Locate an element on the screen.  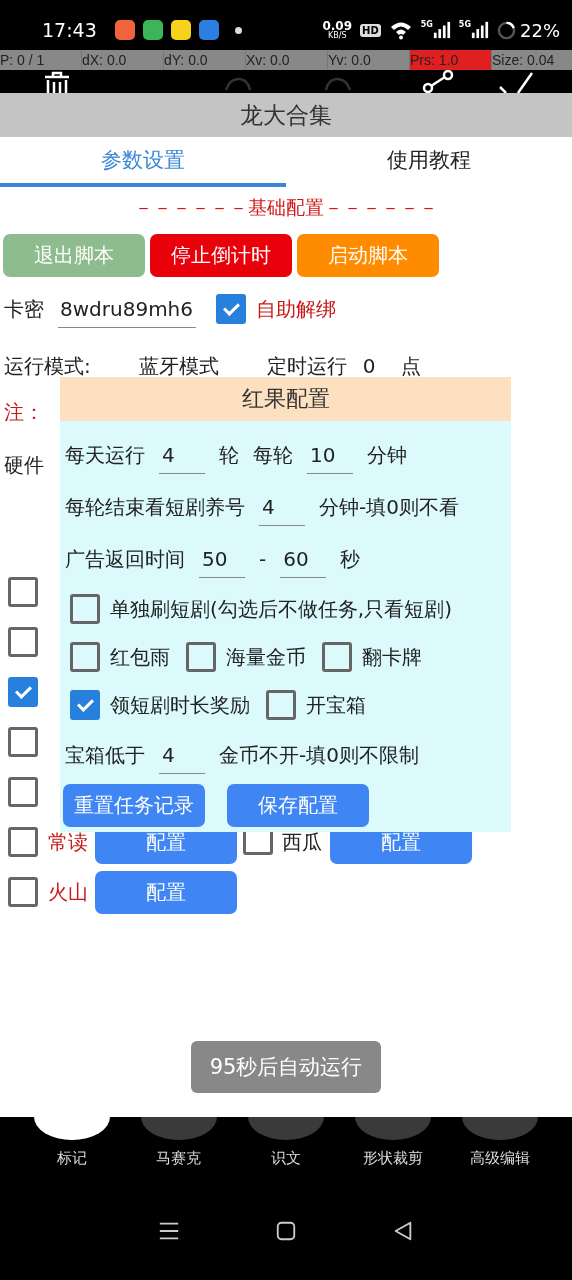
pointer-stat: dY: 0.0 is located at coordinates (205, 60).